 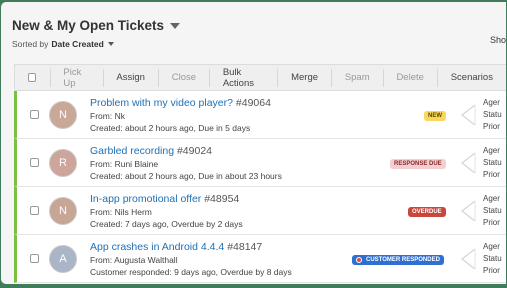 What do you see at coordinates (222, 199) in the screenshot?
I see `ticket-number: #48954` at bounding box center [222, 199].